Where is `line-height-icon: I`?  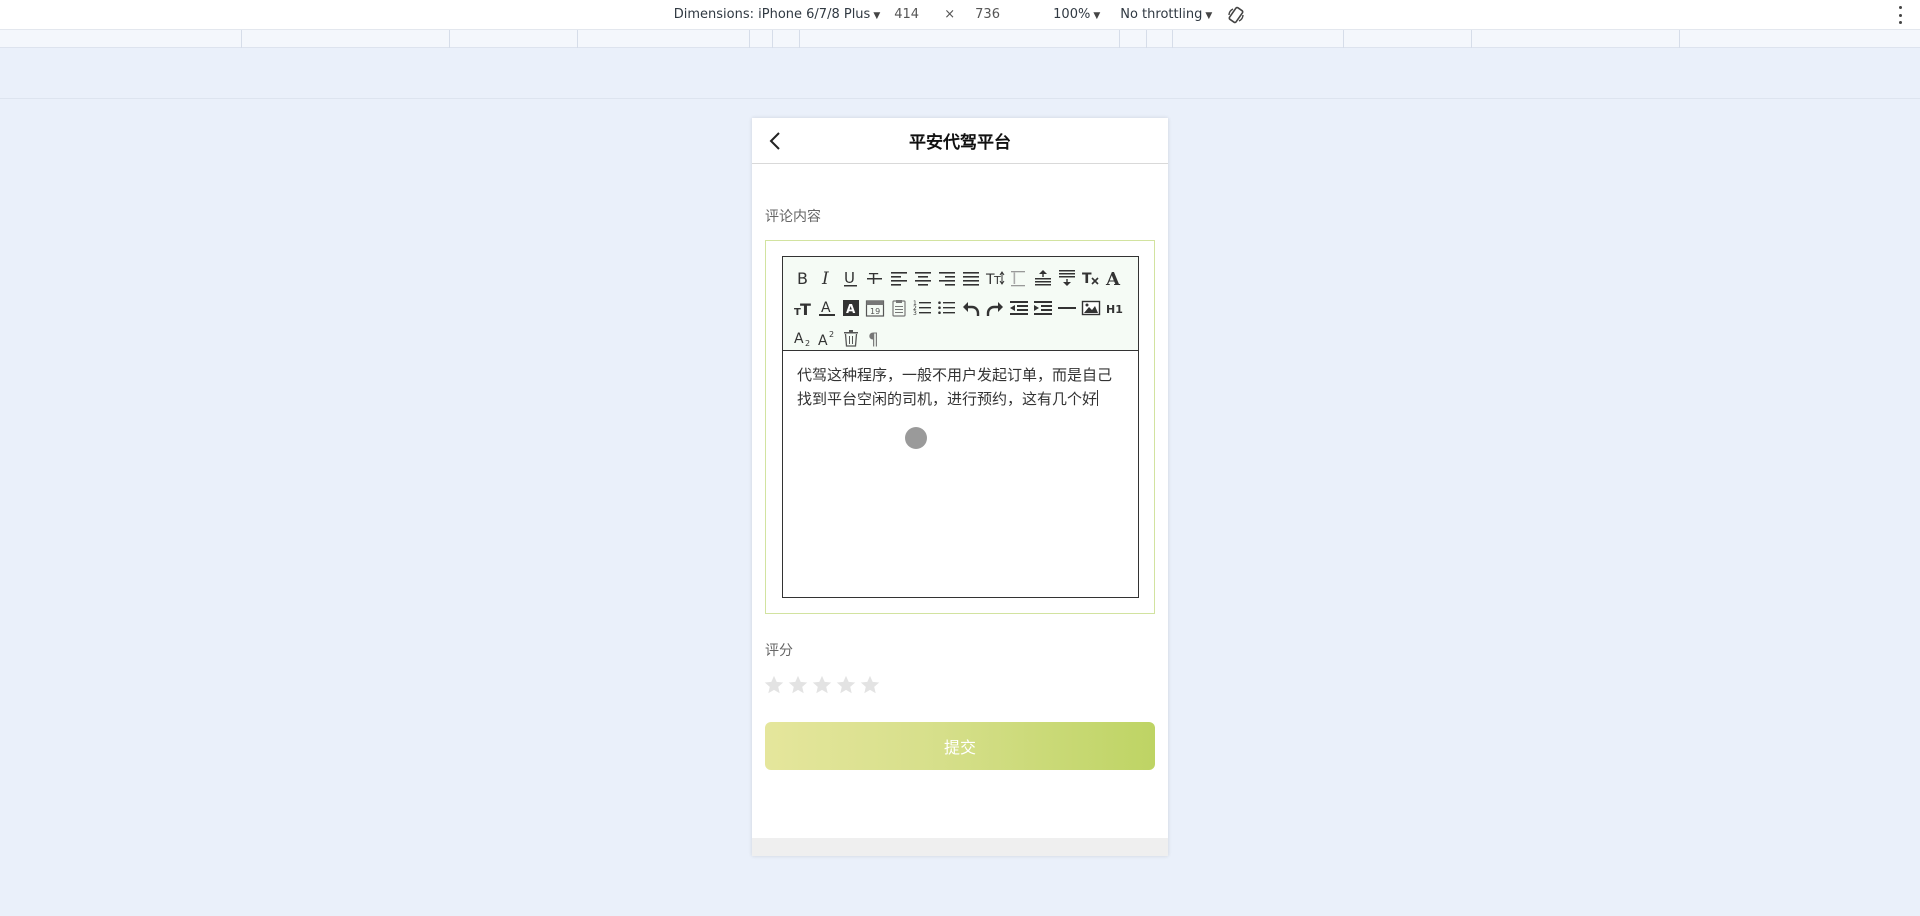
line-height-icon: I is located at coordinates (1019, 278).